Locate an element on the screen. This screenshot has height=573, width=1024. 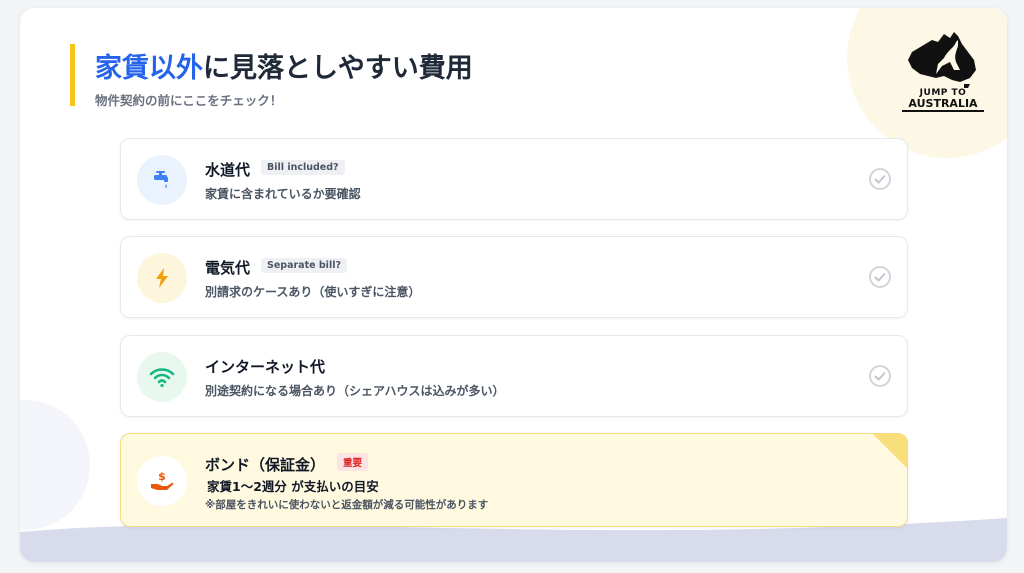
logo-line-2: AUSTRALIA is located at coordinates (943, 105).